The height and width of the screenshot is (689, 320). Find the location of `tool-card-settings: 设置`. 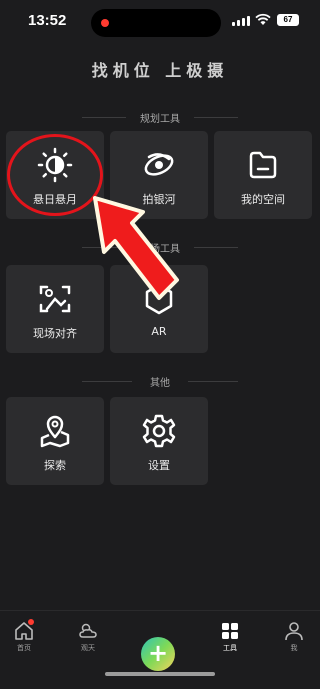

tool-card-settings: 设置 is located at coordinates (159, 441).